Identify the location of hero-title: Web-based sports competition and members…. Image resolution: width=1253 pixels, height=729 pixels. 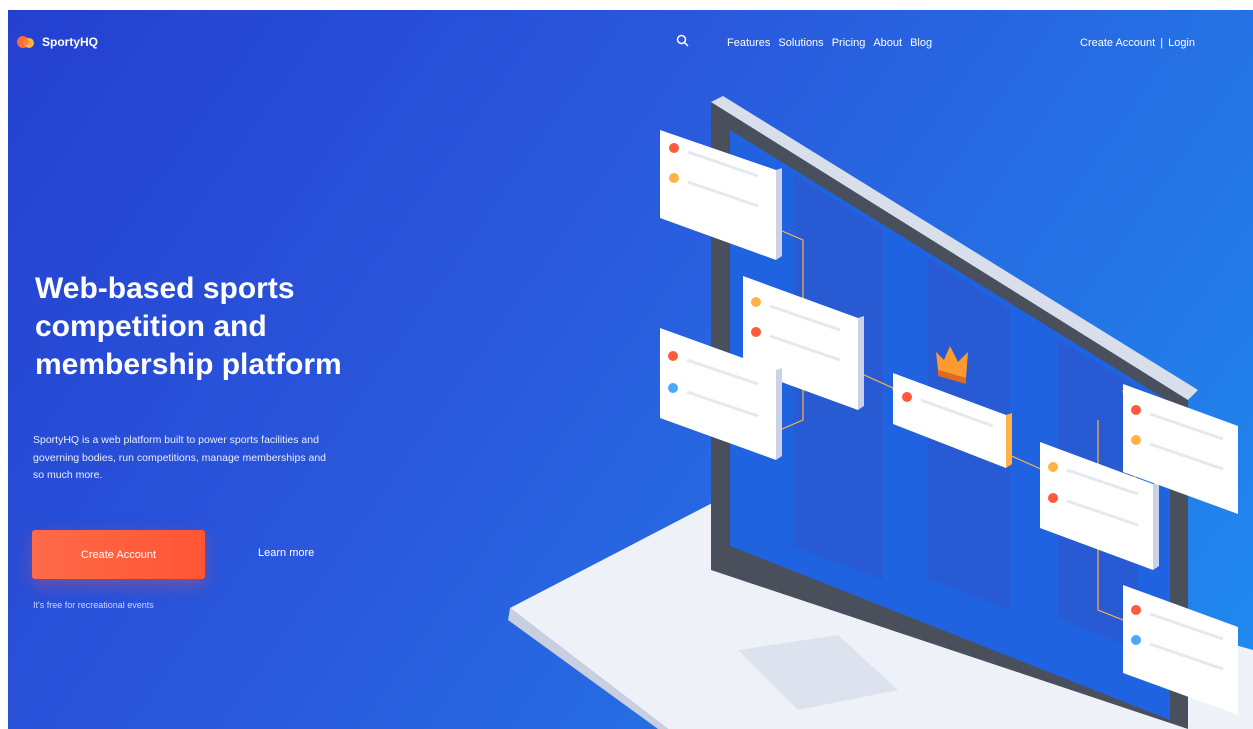
(255, 327).